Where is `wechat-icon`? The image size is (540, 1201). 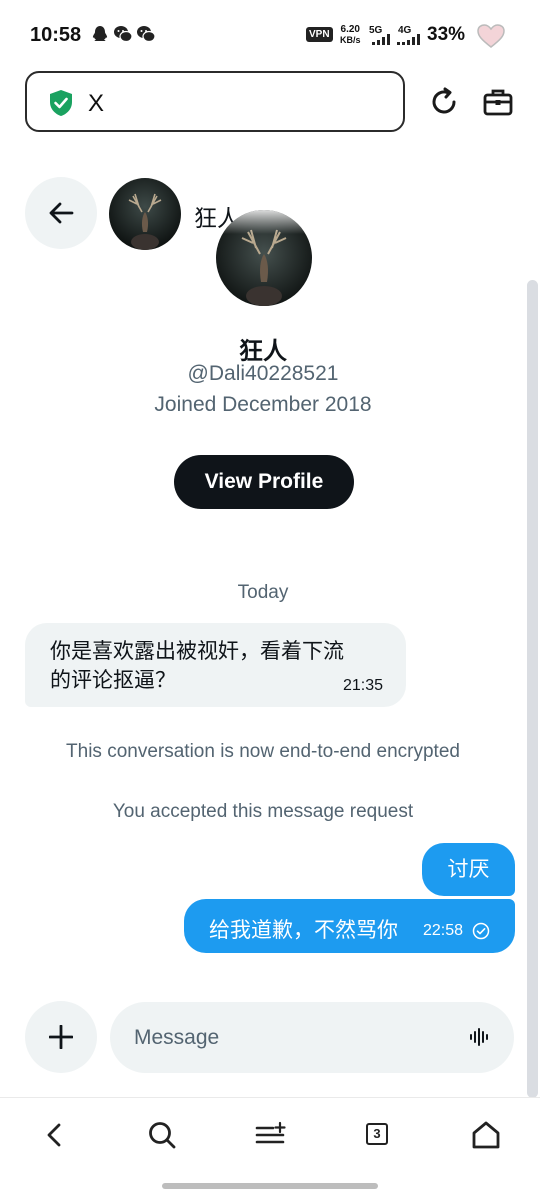 wechat-icon is located at coordinates (123, 34).